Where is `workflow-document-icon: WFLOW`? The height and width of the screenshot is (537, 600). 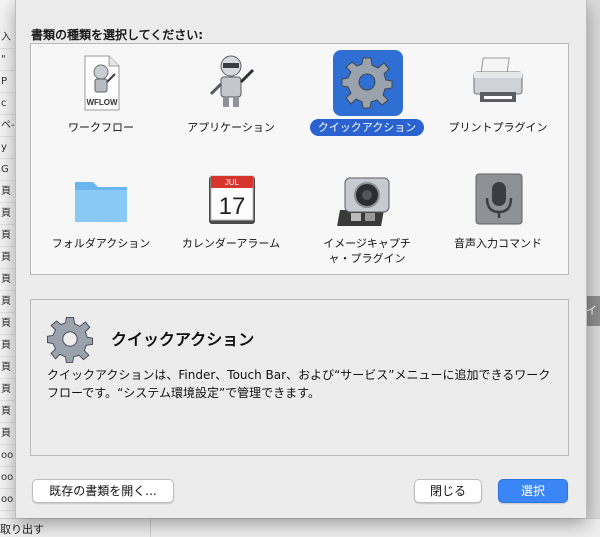
workflow-document-icon: WFLOW is located at coordinates (102, 83).